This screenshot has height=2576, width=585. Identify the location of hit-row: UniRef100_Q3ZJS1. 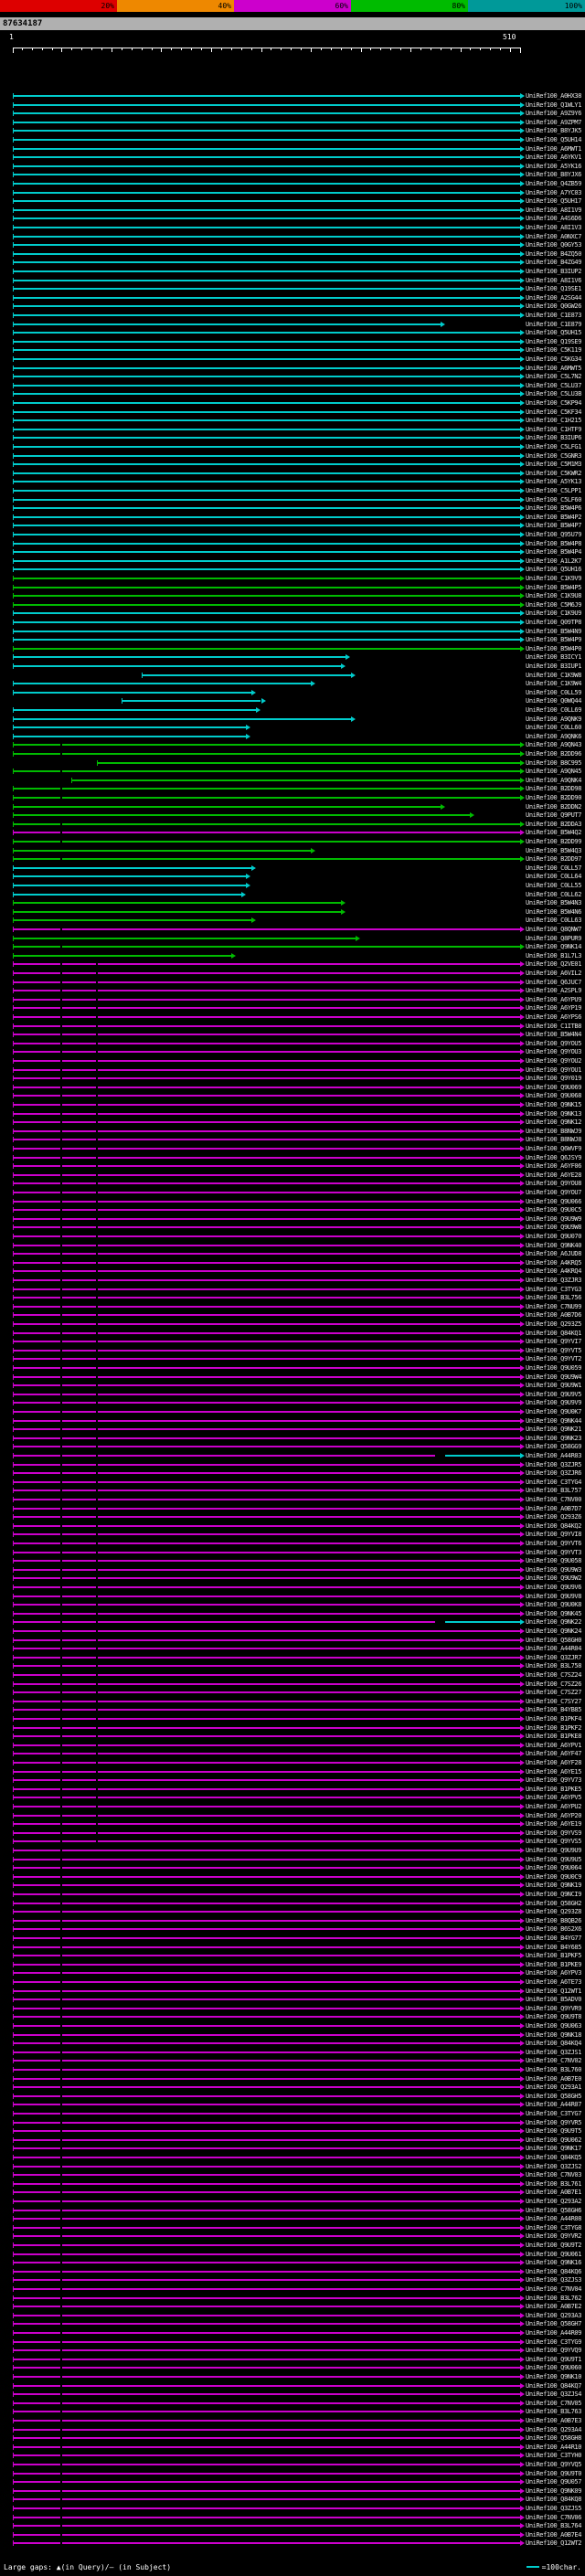
(293, 2053).